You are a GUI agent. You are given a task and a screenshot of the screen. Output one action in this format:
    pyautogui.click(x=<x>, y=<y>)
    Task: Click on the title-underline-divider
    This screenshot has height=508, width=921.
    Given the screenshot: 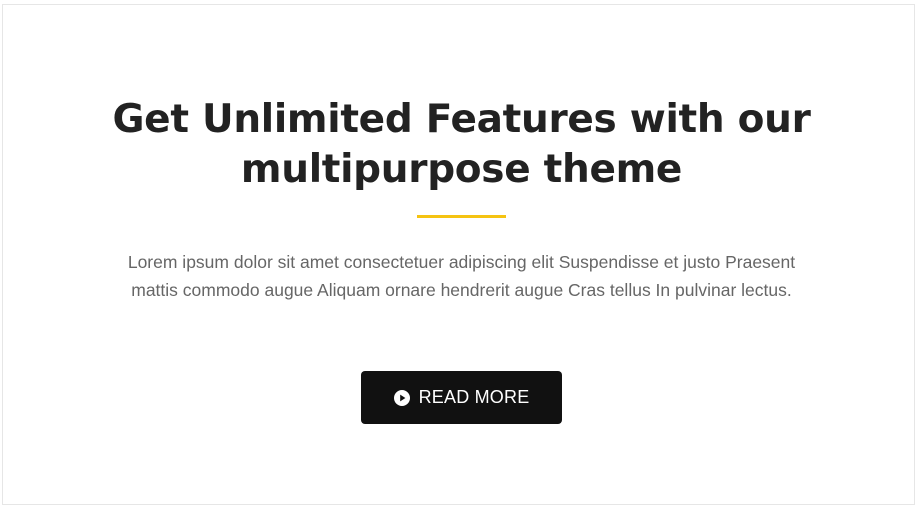 What is the action you would take?
    pyautogui.click(x=461, y=216)
    